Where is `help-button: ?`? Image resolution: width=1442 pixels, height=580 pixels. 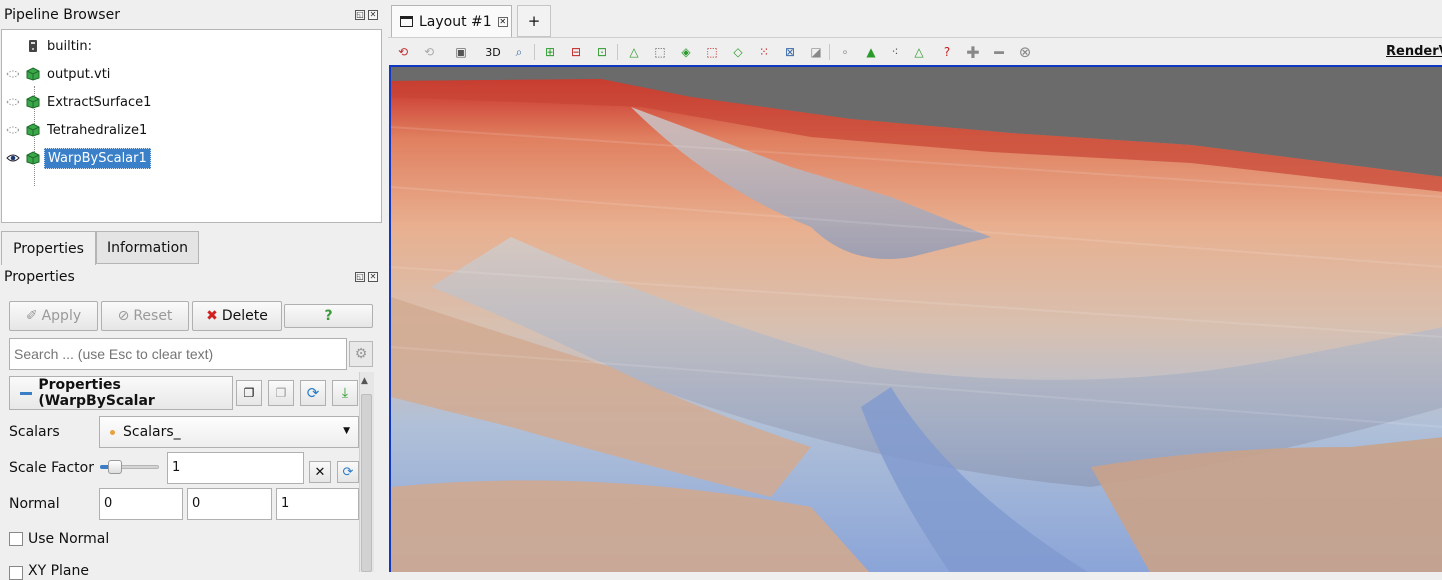
help-button: ? is located at coordinates (328, 316).